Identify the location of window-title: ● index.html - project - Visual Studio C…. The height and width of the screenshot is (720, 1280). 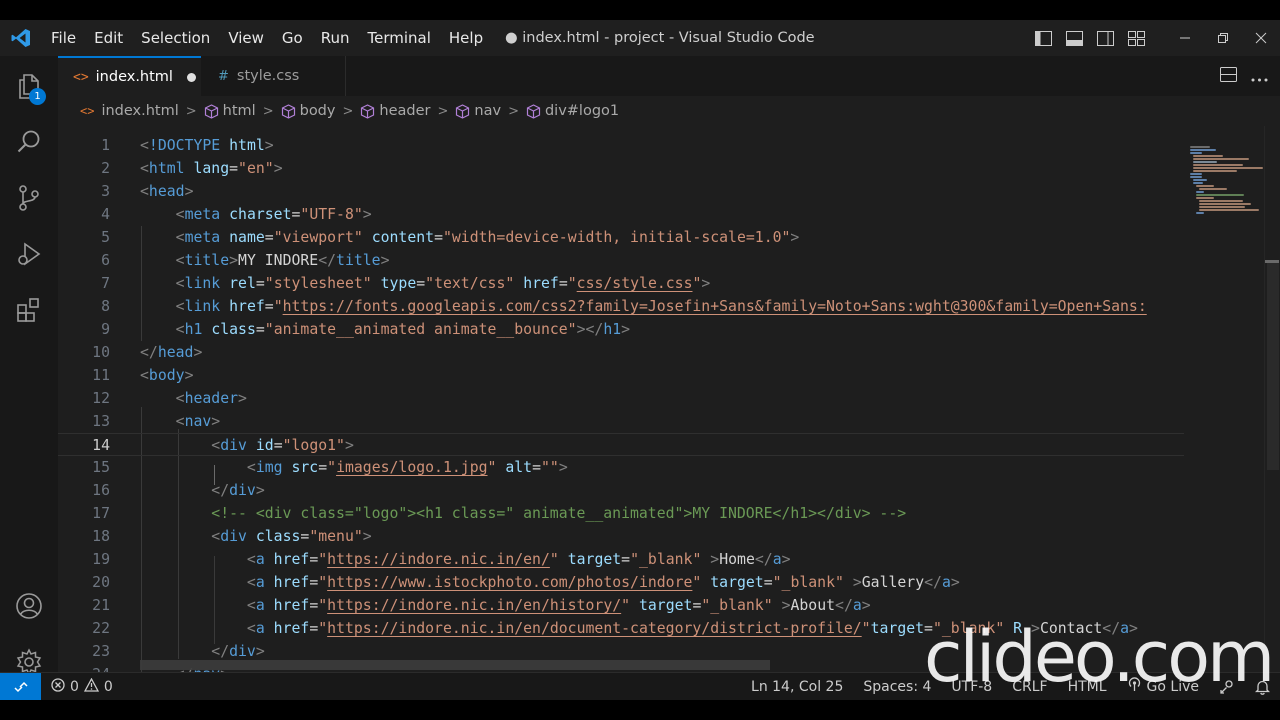
(660, 38).